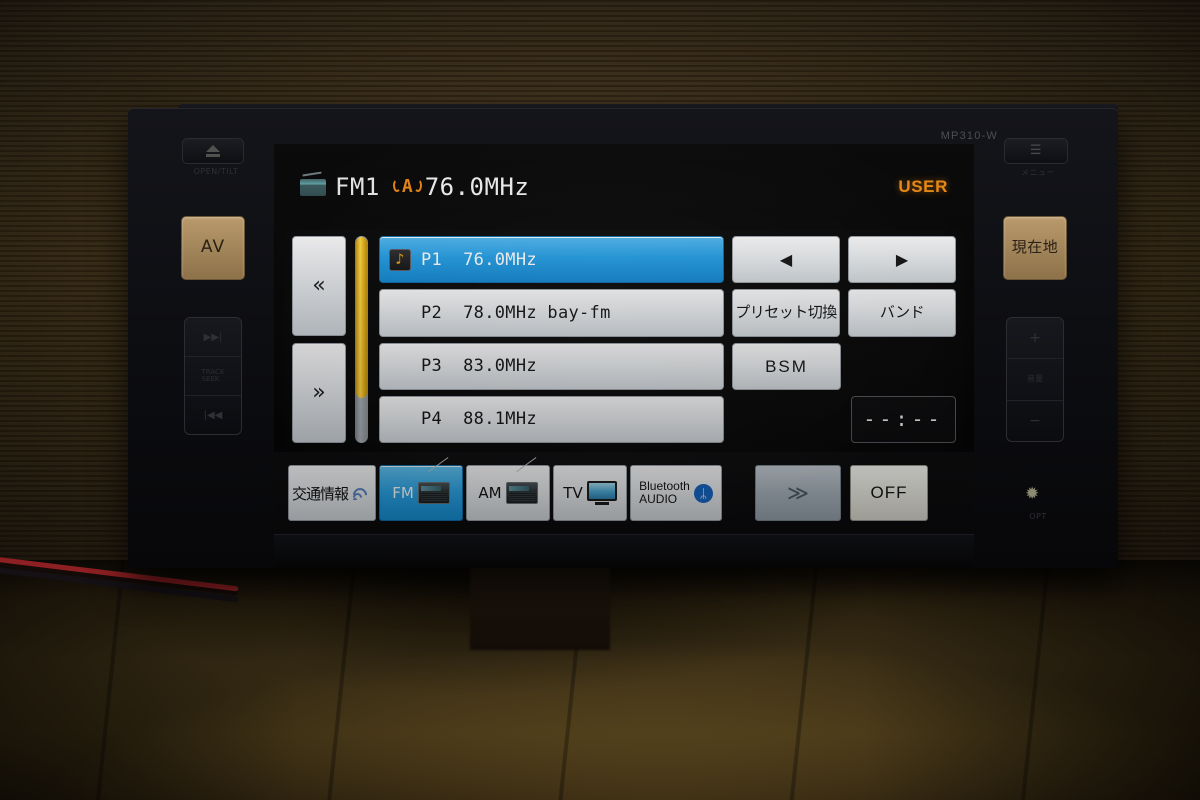 The image size is (1200, 800). What do you see at coordinates (400, 259) in the screenshot?
I see `music-note-icon: ♪` at bounding box center [400, 259].